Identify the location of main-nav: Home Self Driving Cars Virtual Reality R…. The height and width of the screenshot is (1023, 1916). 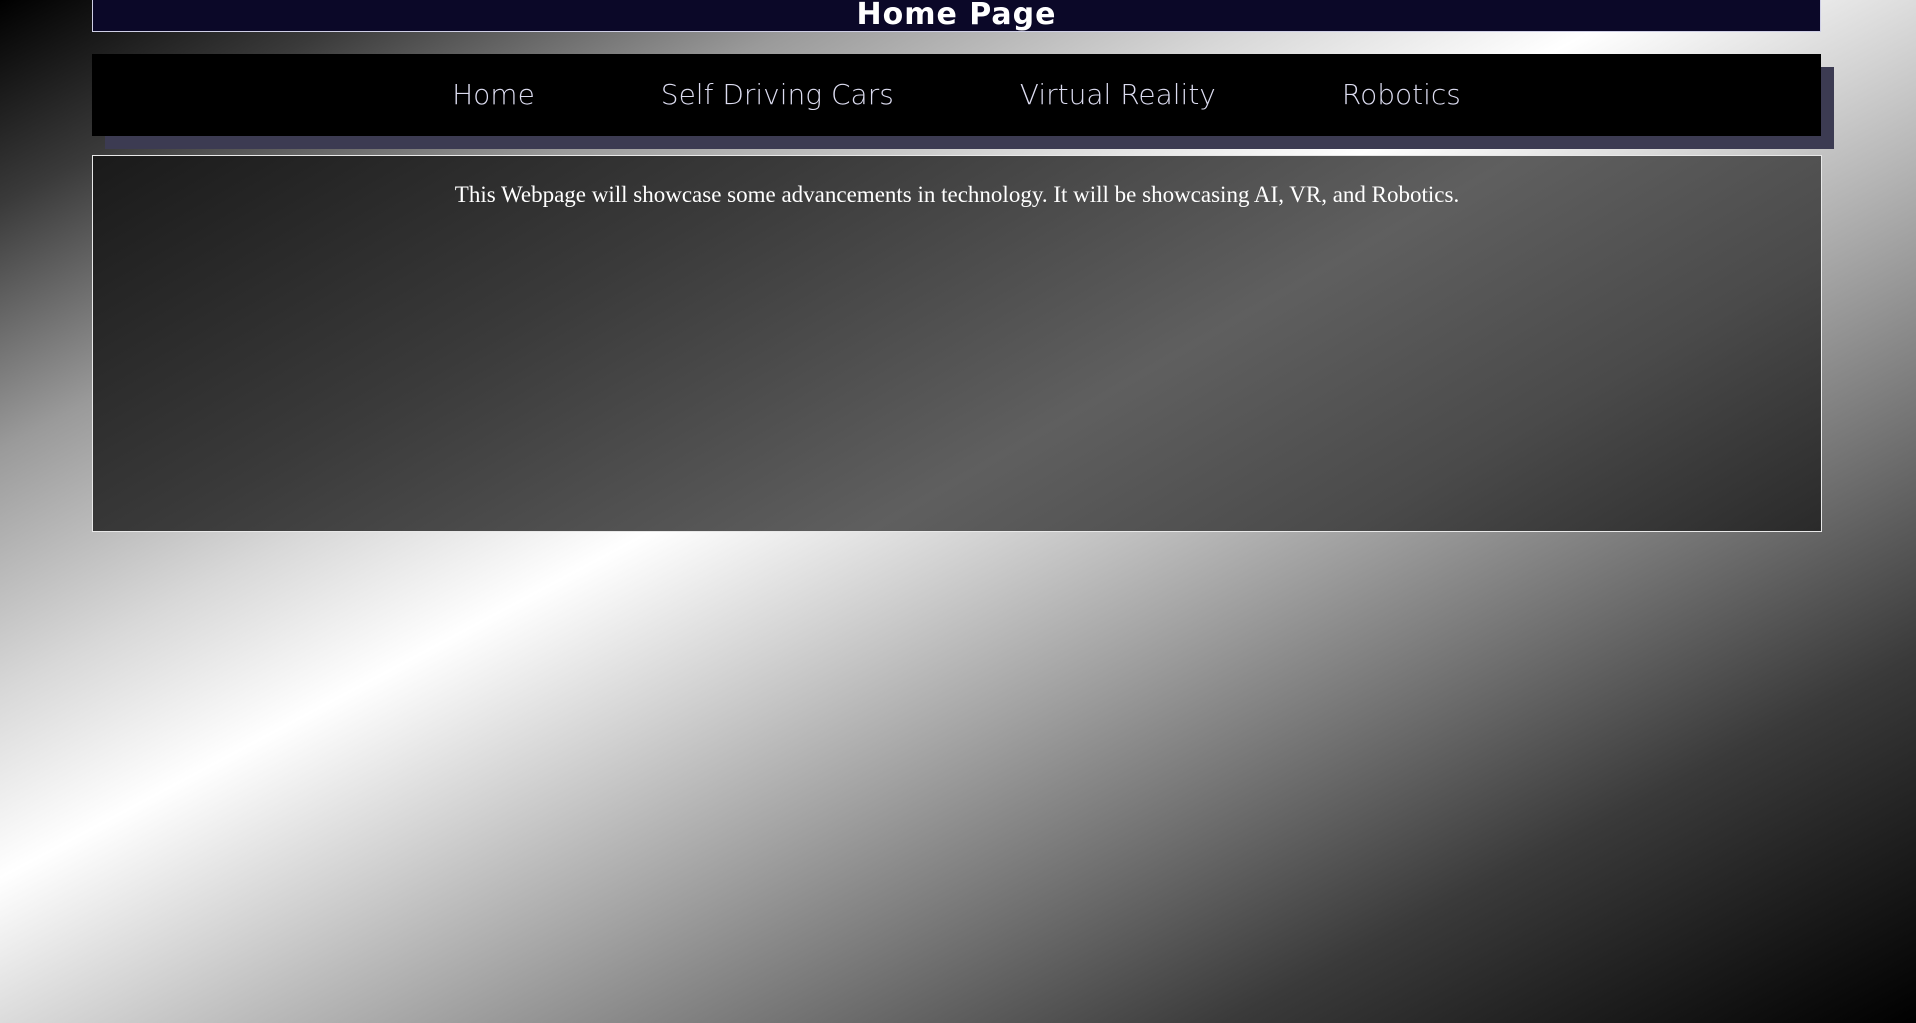
(956, 95).